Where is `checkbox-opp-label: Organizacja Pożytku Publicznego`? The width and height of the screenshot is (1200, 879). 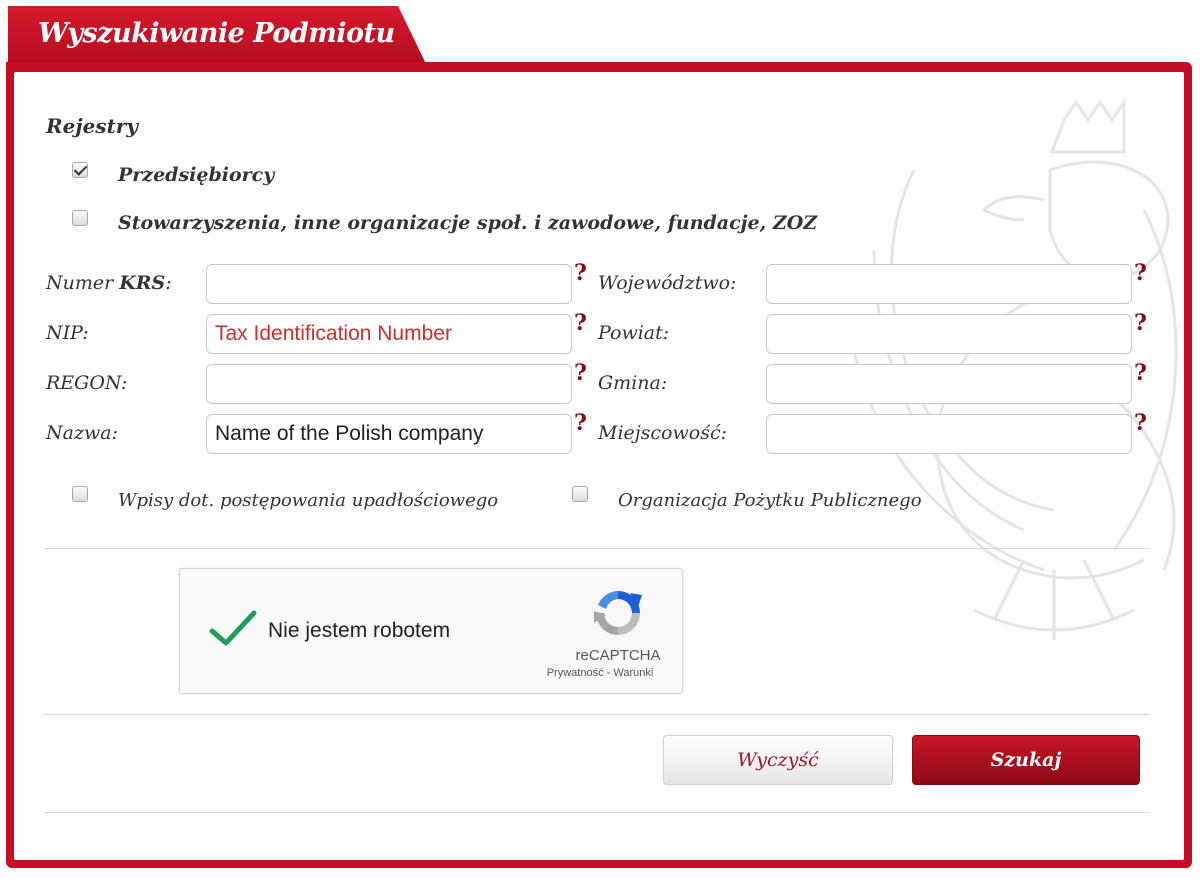
checkbox-opp-label: Organizacja Pożytku Publicznego is located at coordinates (770, 500).